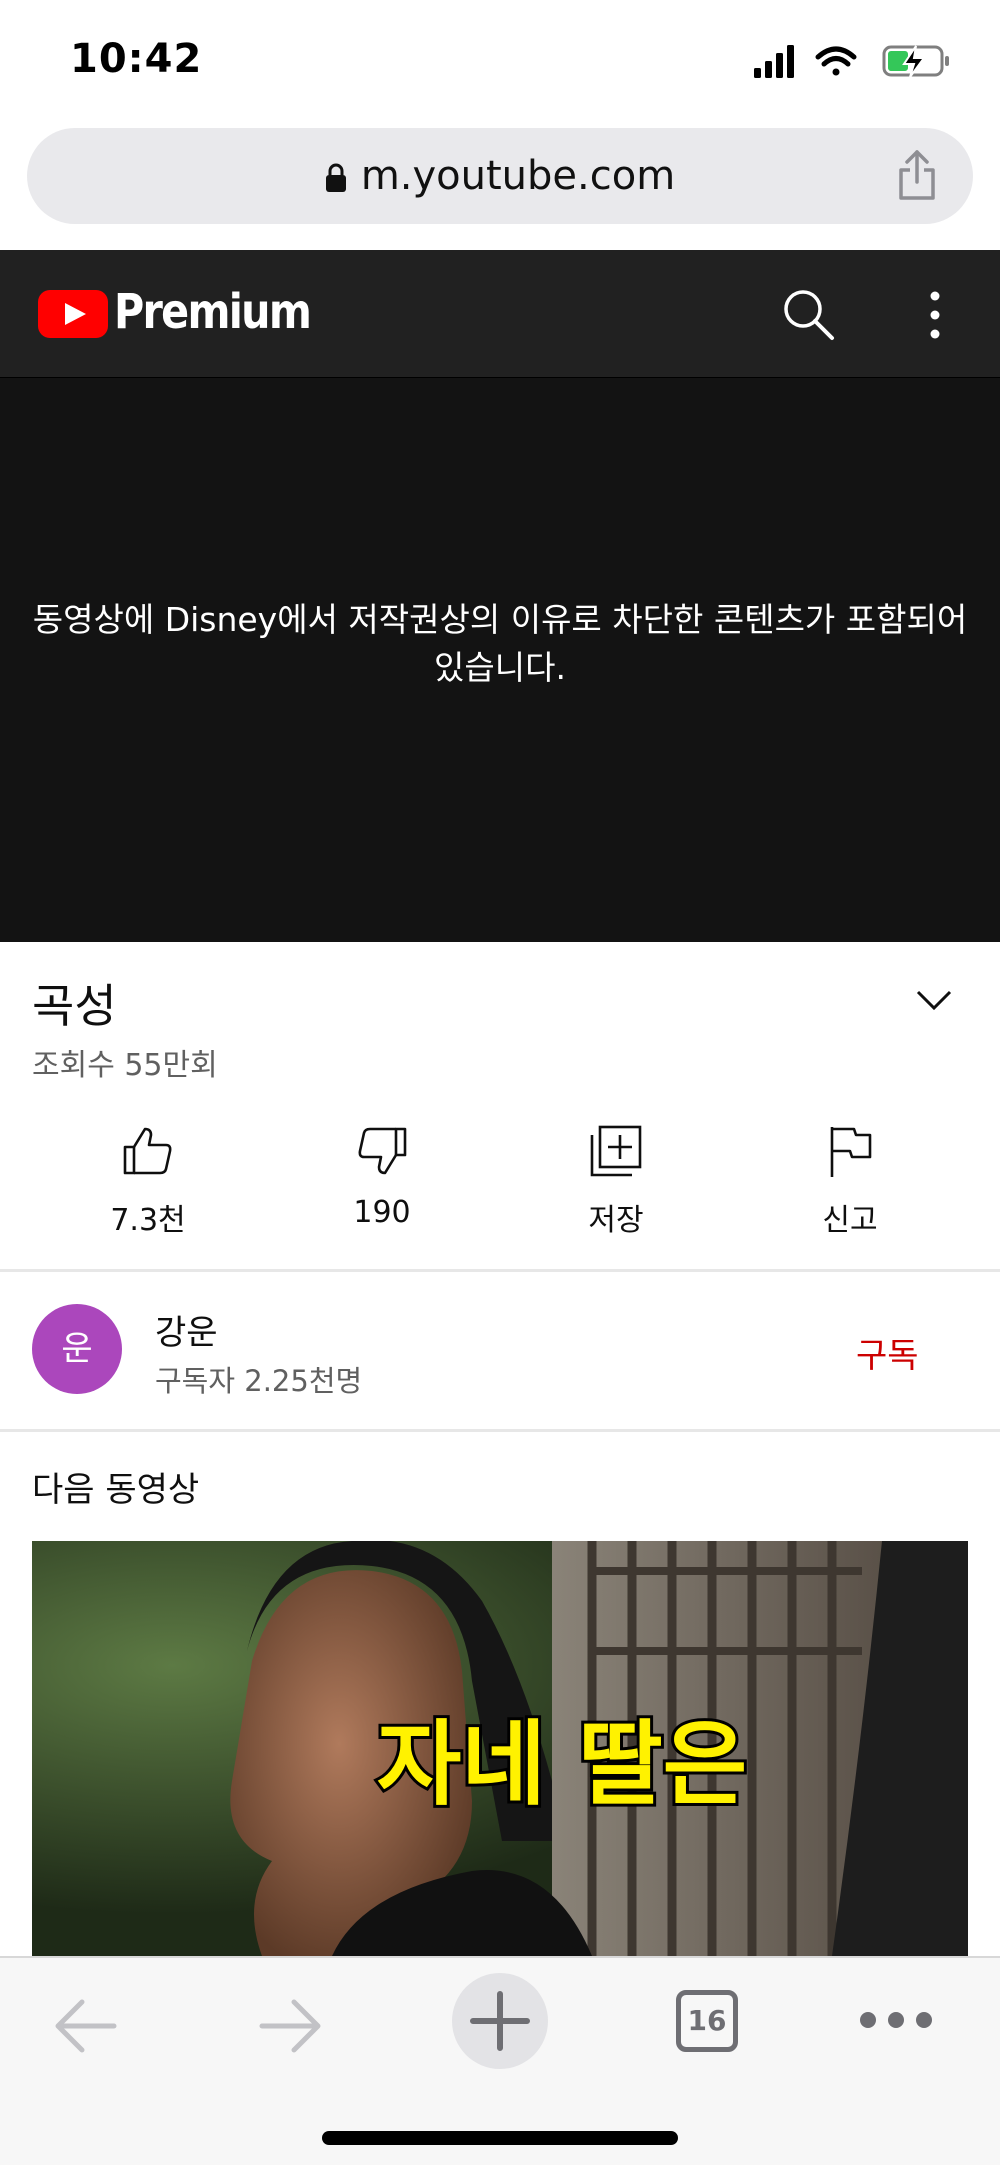  Describe the element at coordinates (500, 314) in the screenshot. I see `youtube-header: Premium` at that location.